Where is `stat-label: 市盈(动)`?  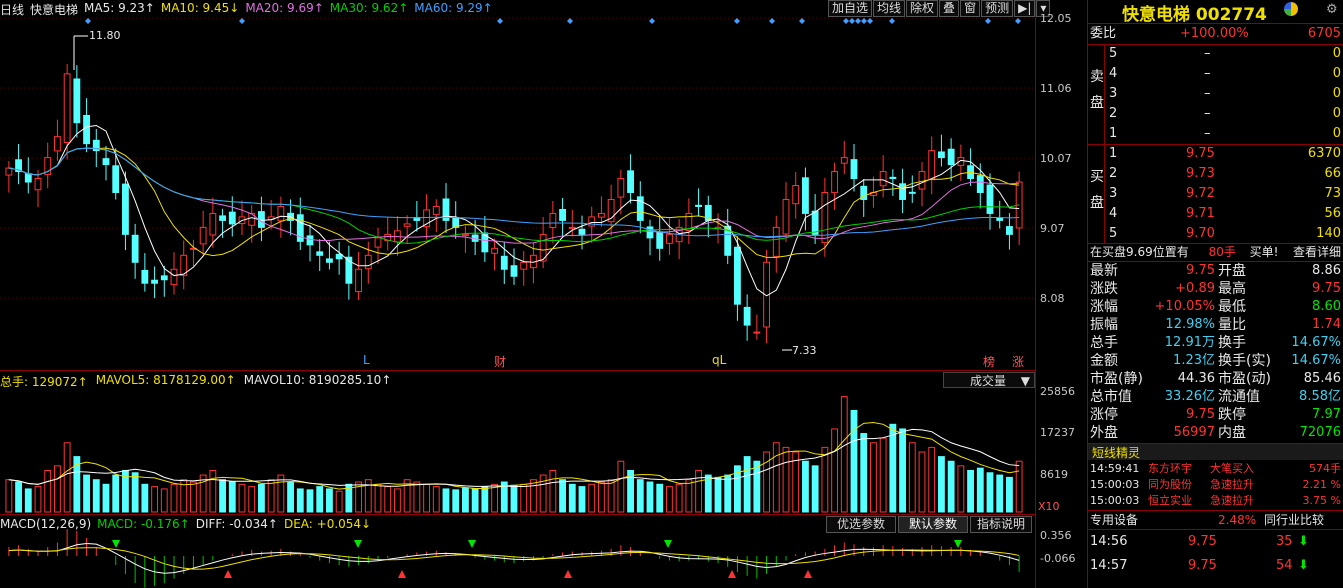
stat-label: 市盈(动) is located at coordinates (1244, 379).